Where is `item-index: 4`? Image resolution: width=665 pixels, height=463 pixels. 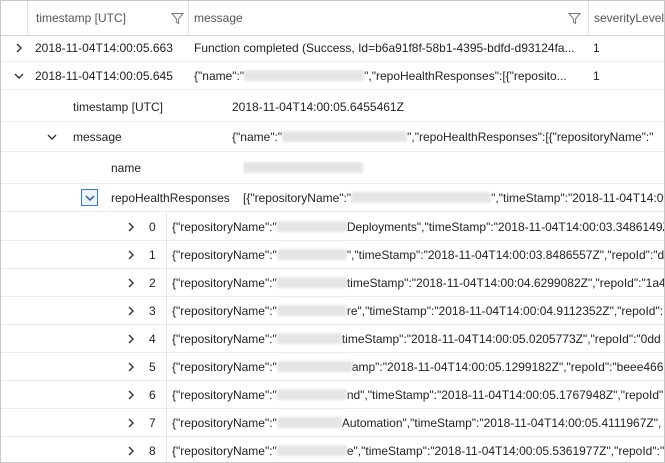
item-index: 4 is located at coordinates (152, 339).